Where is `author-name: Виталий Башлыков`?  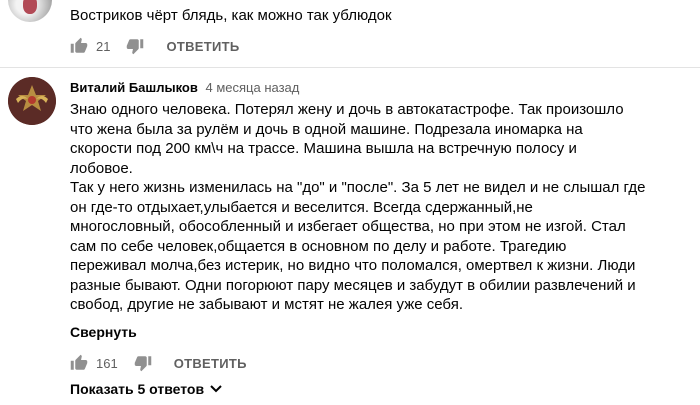
author-name: Виталий Башлыков is located at coordinates (134, 87).